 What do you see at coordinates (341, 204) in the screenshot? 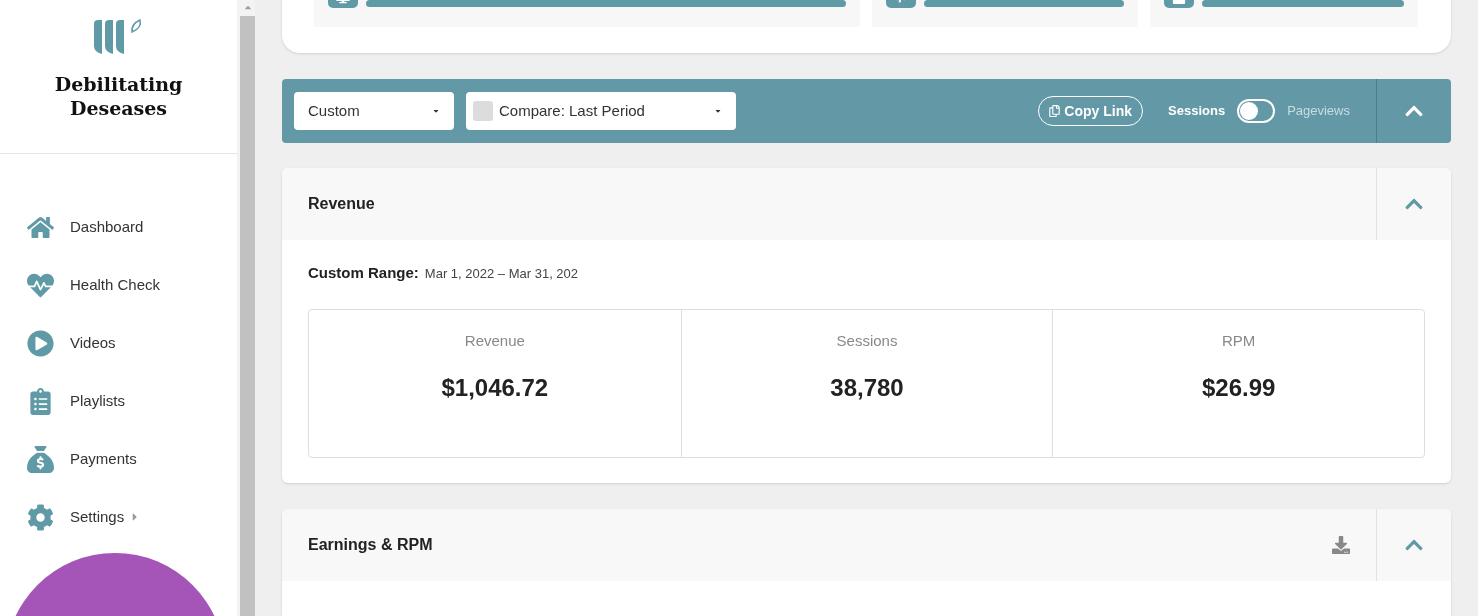
I see `card-title: Revenue` at bounding box center [341, 204].